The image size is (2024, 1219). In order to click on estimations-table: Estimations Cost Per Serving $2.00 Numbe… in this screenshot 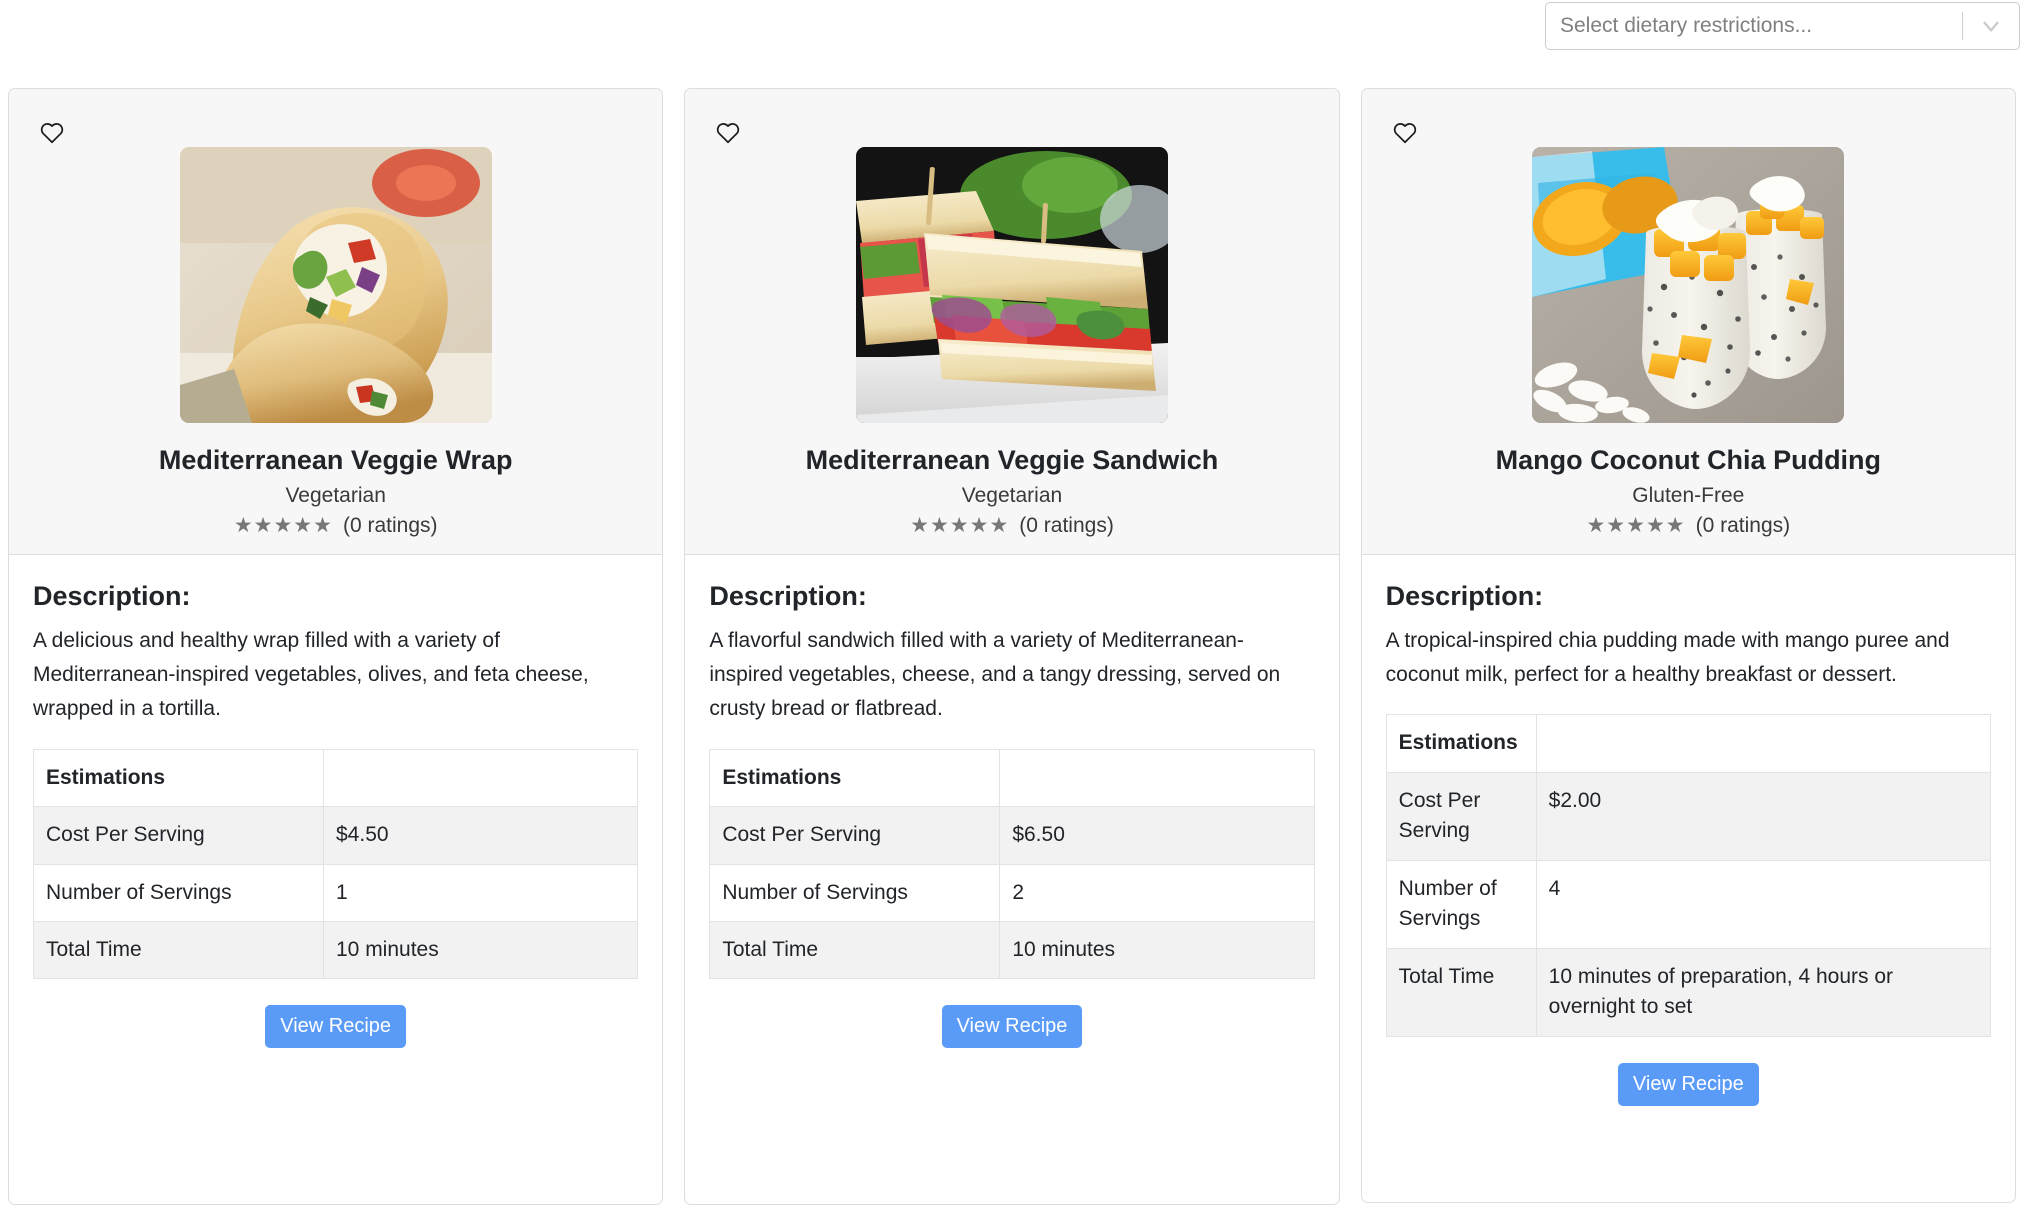, I will do `click(1688, 875)`.